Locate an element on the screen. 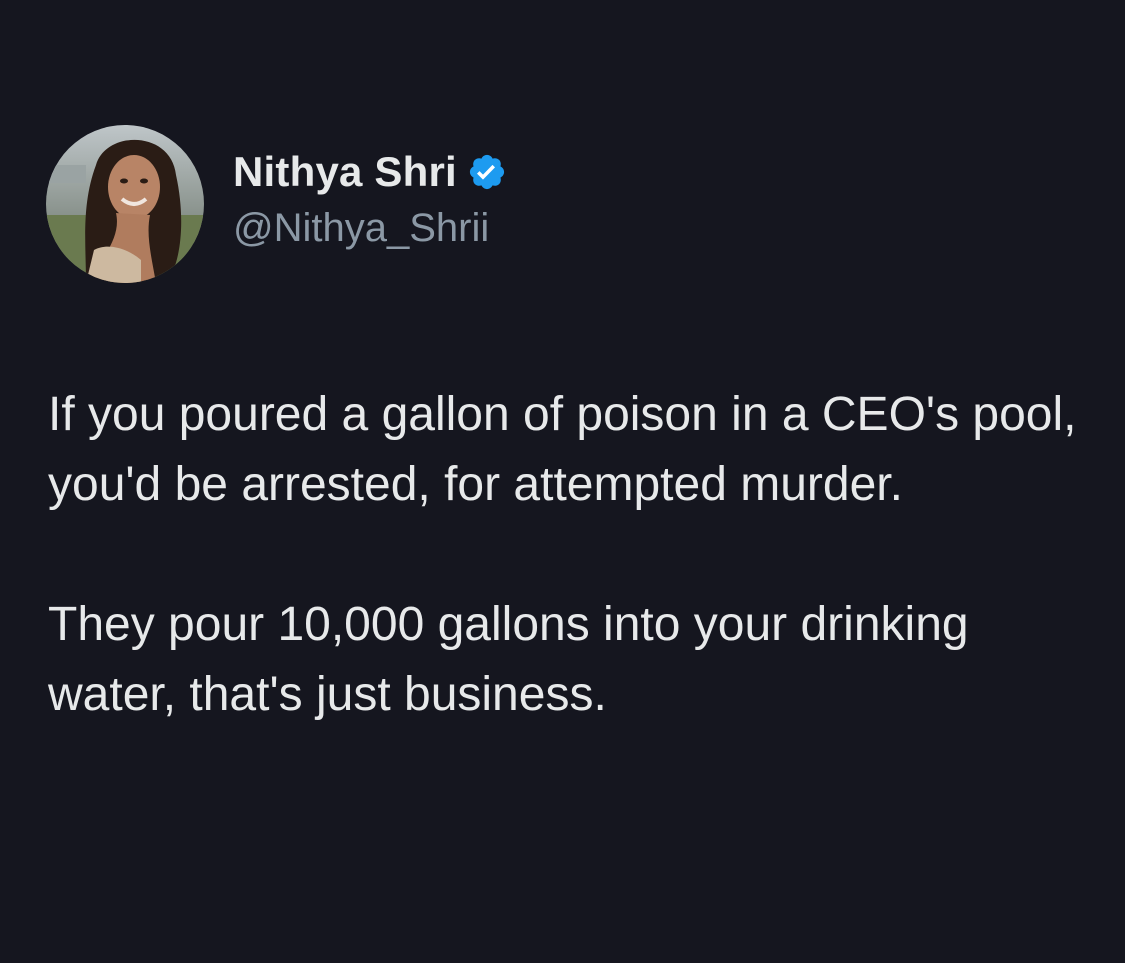 The height and width of the screenshot is (963, 1125). verified-badge-icon is located at coordinates (487, 172).